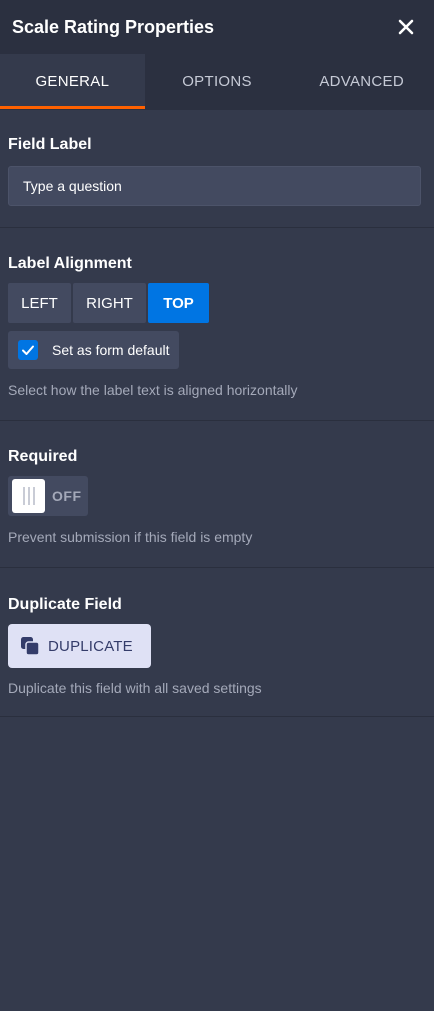 This screenshot has height=1011, width=434. I want to click on close-button, so click(406, 27).